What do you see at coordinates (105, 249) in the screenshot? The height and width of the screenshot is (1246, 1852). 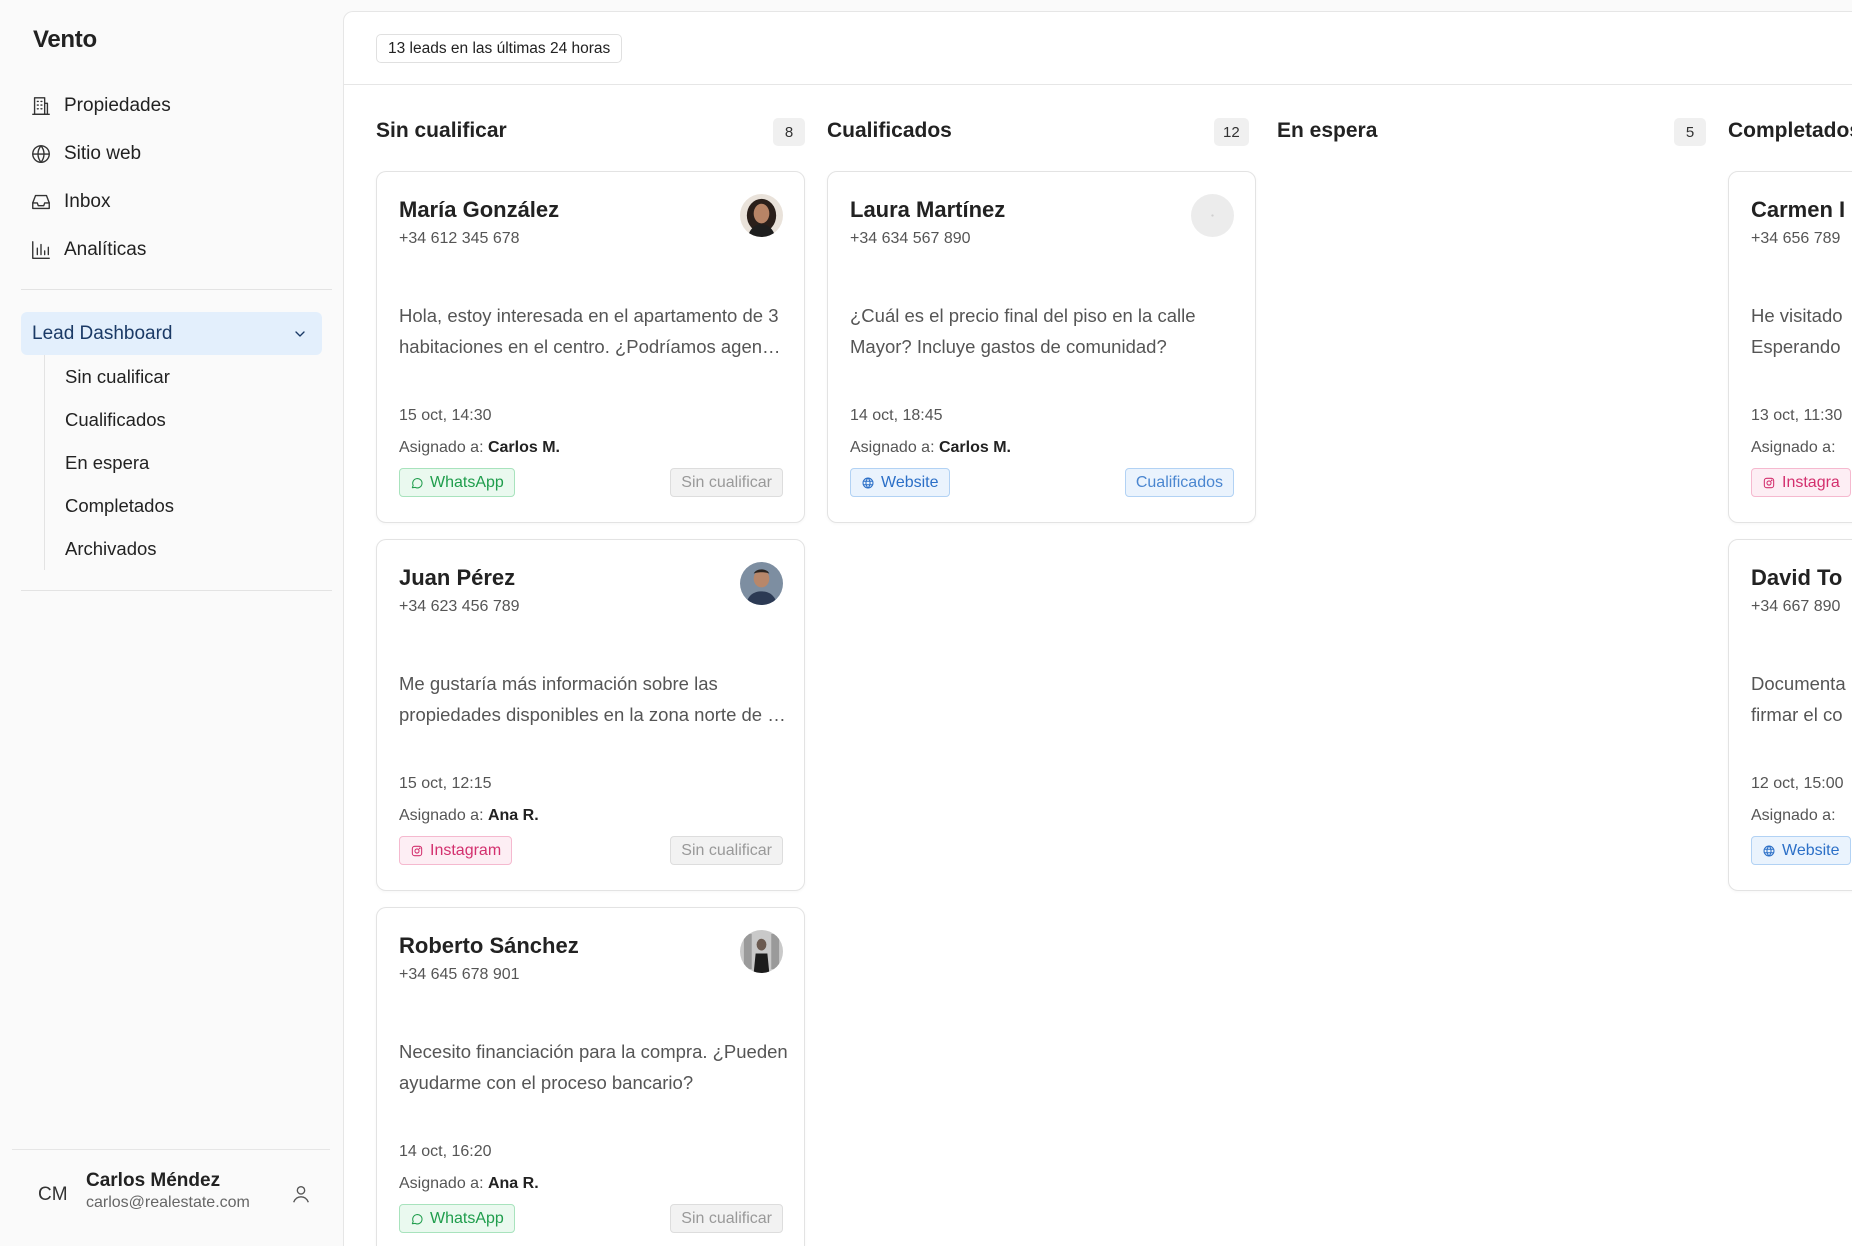 I see `nav-label: Analíticas` at bounding box center [105, 249].